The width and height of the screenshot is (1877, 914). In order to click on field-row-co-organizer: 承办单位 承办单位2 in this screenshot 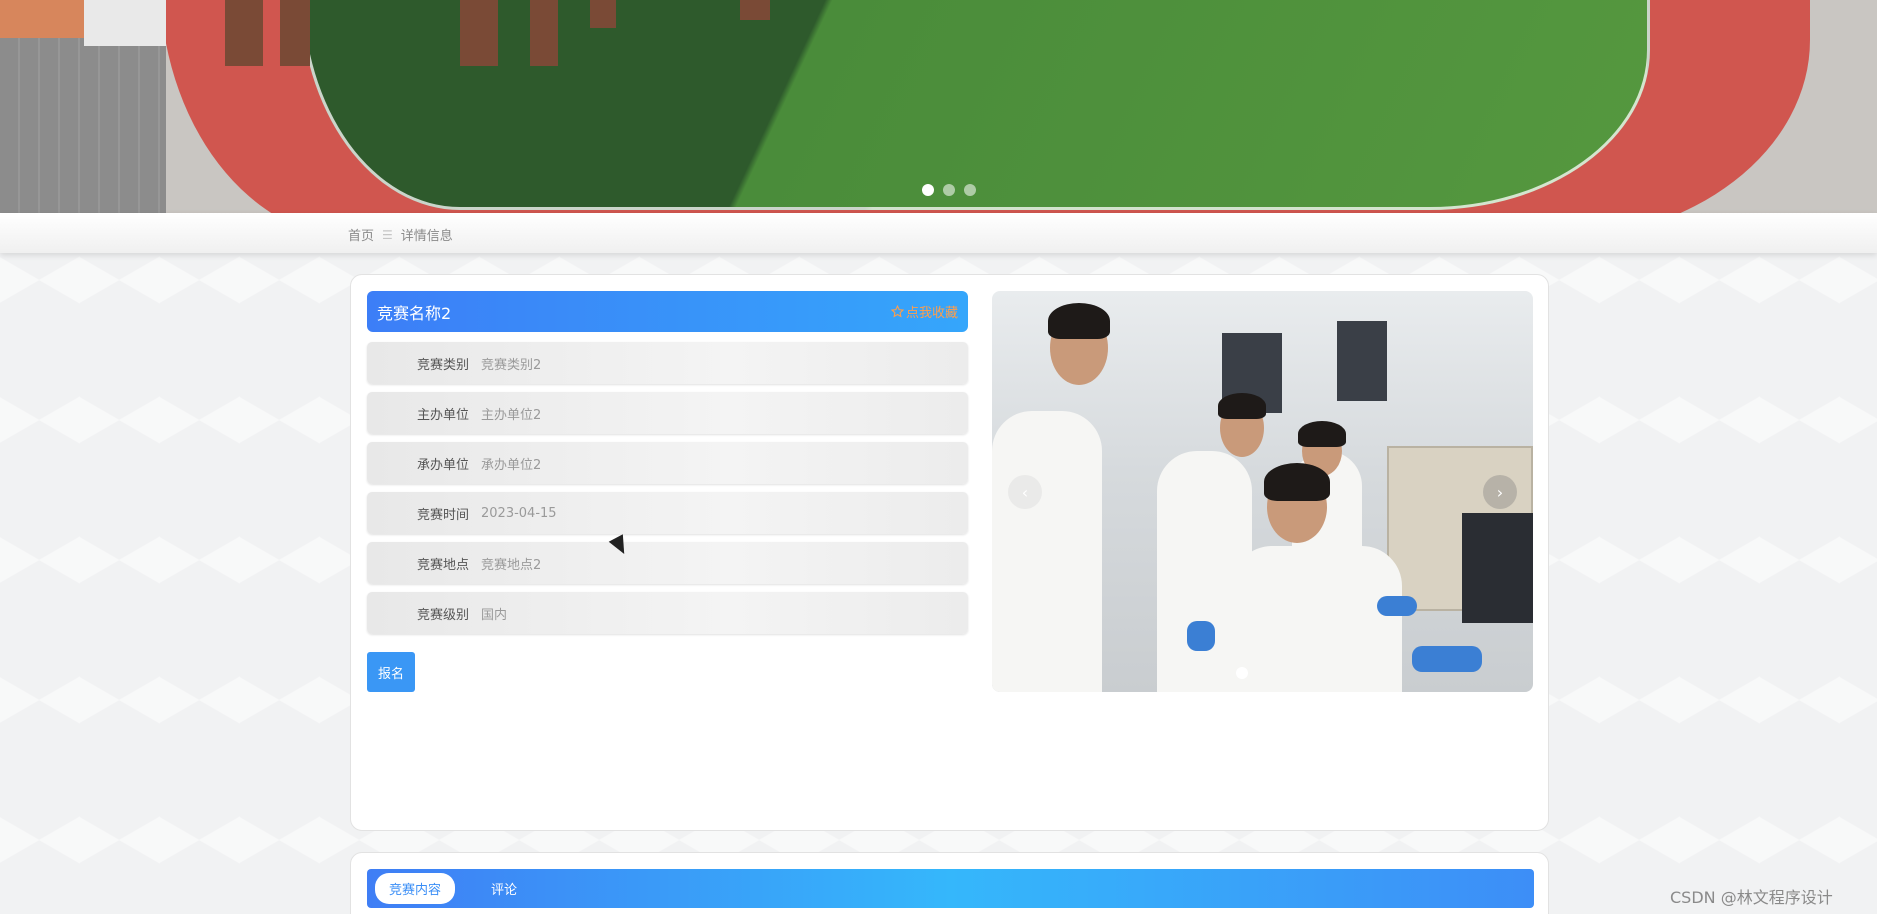, I will do `click(667, 463)`.